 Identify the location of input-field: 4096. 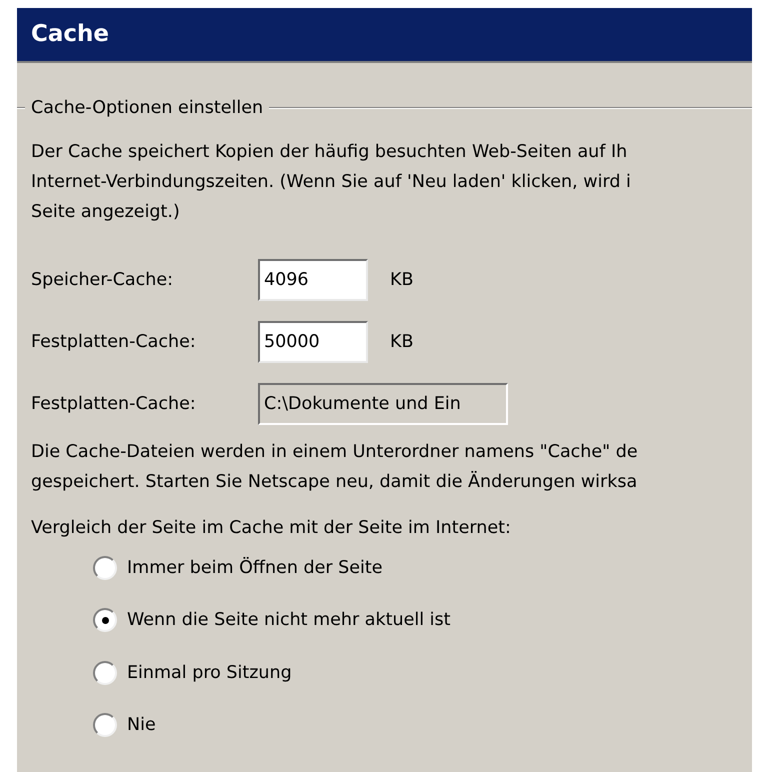
(313, 280).